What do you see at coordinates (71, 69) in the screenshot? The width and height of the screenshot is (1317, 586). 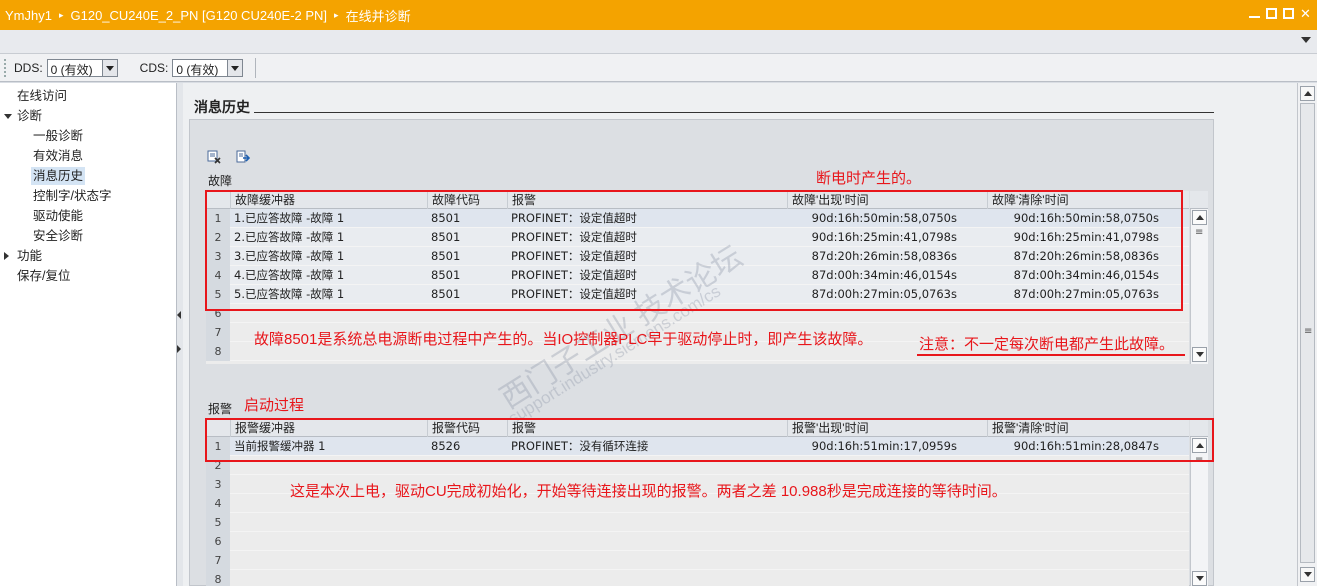 I see `dds-value: 0 (有效)` at bounding box center [71, 69].